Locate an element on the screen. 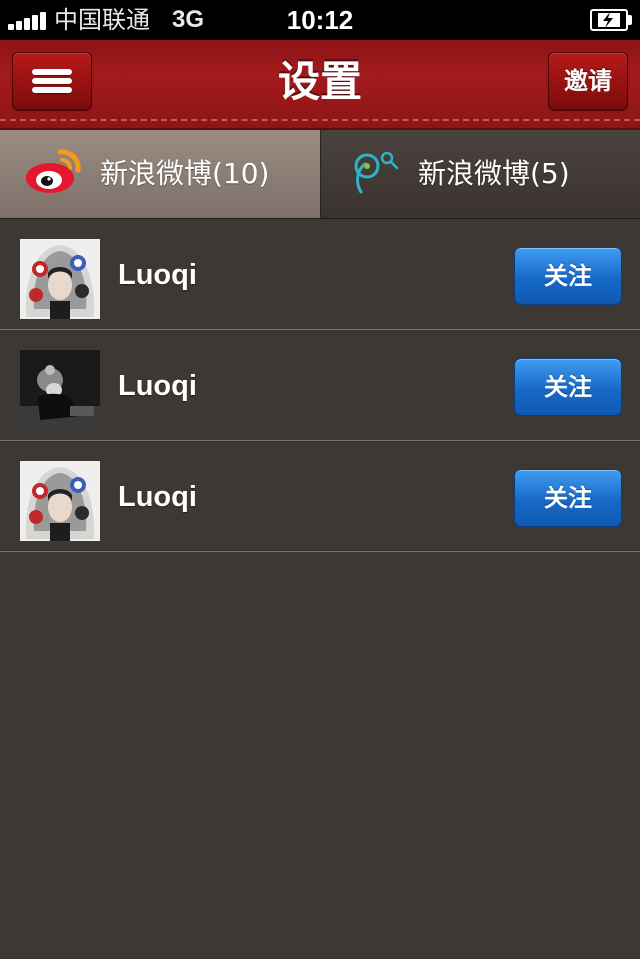 The image size is (640, 959). invite-button: 邀请 is located at coordinates (588, 81).